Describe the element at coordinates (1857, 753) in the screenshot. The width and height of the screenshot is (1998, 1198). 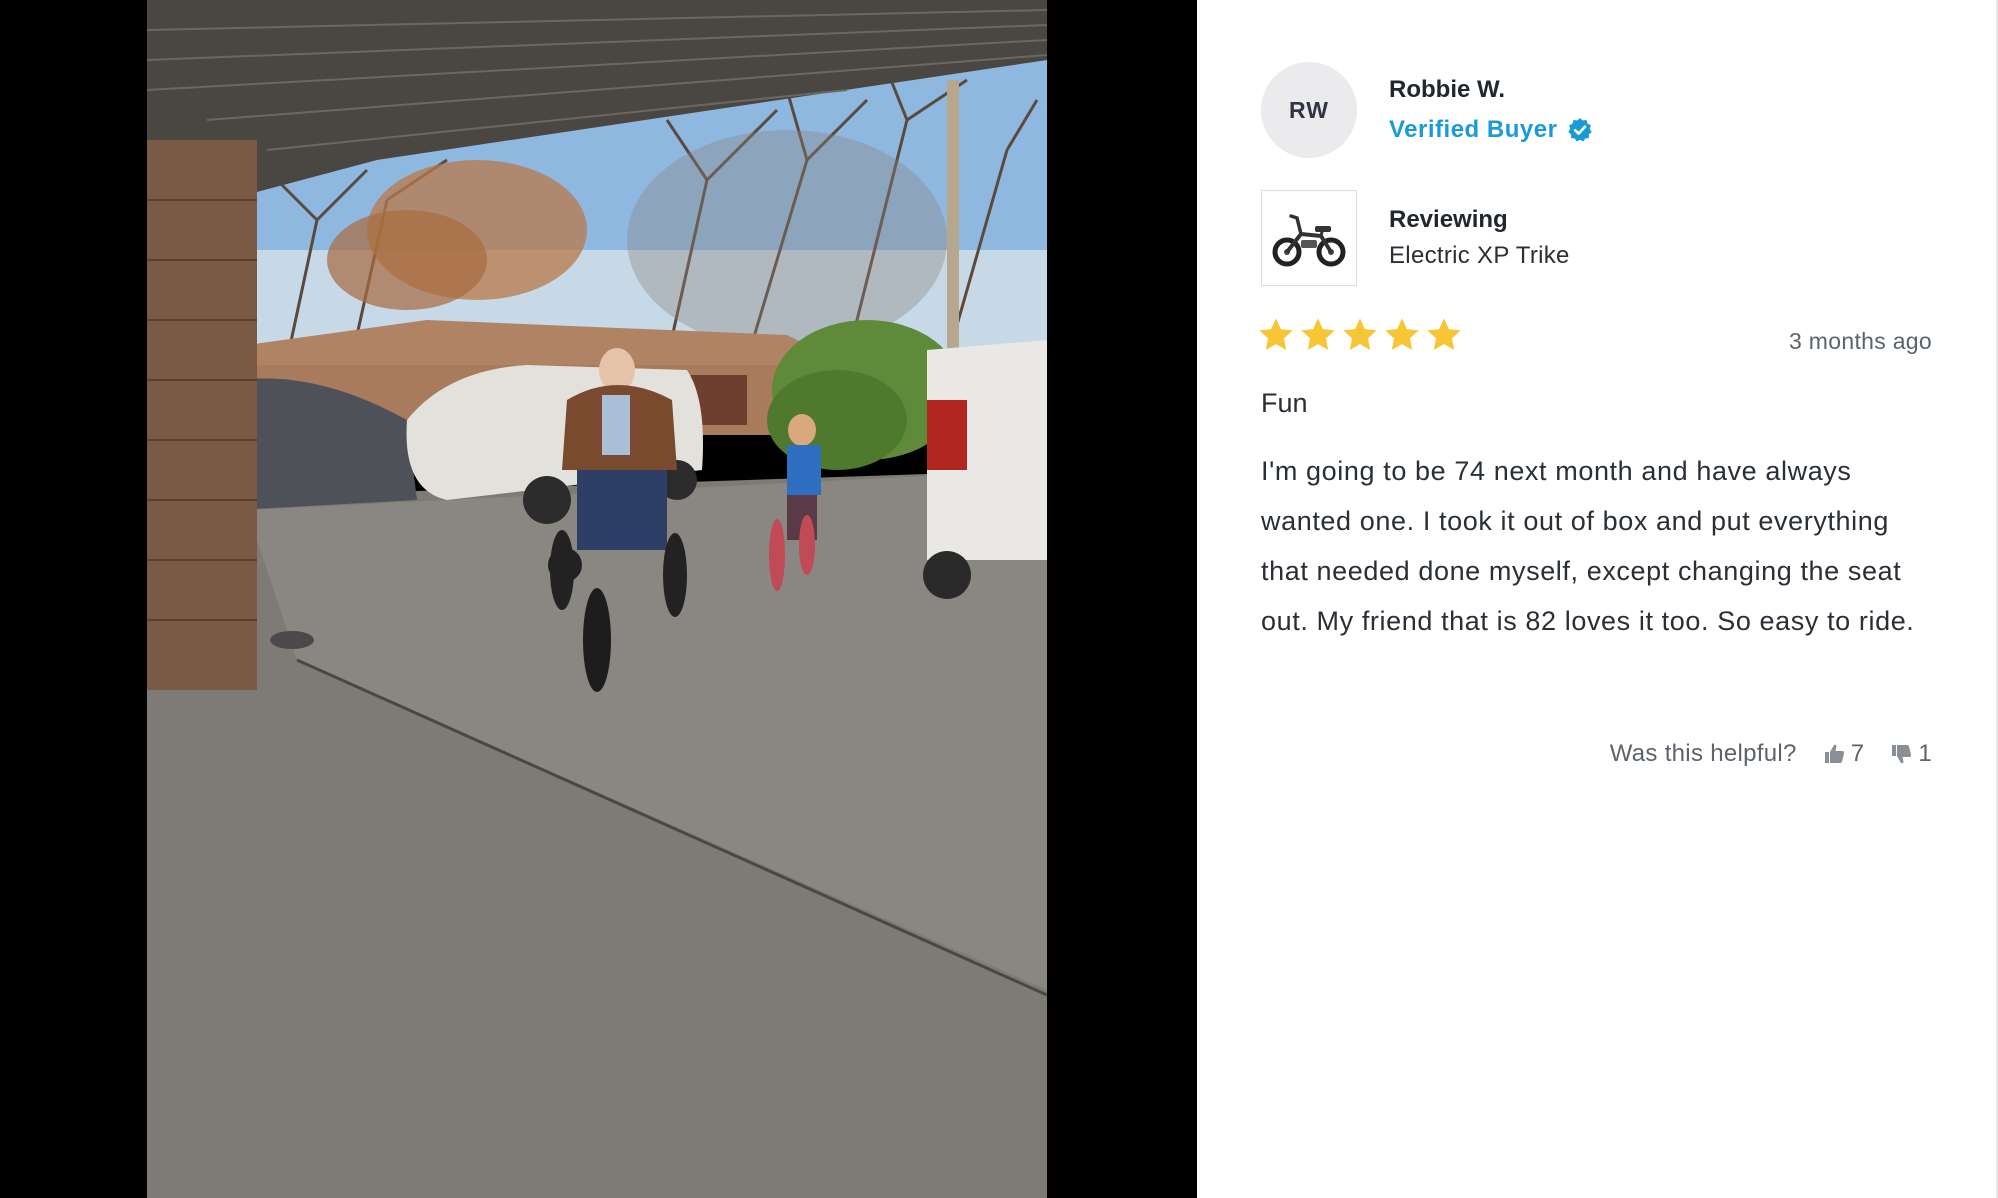
I see `thumbs-up-count: 7` at that location.